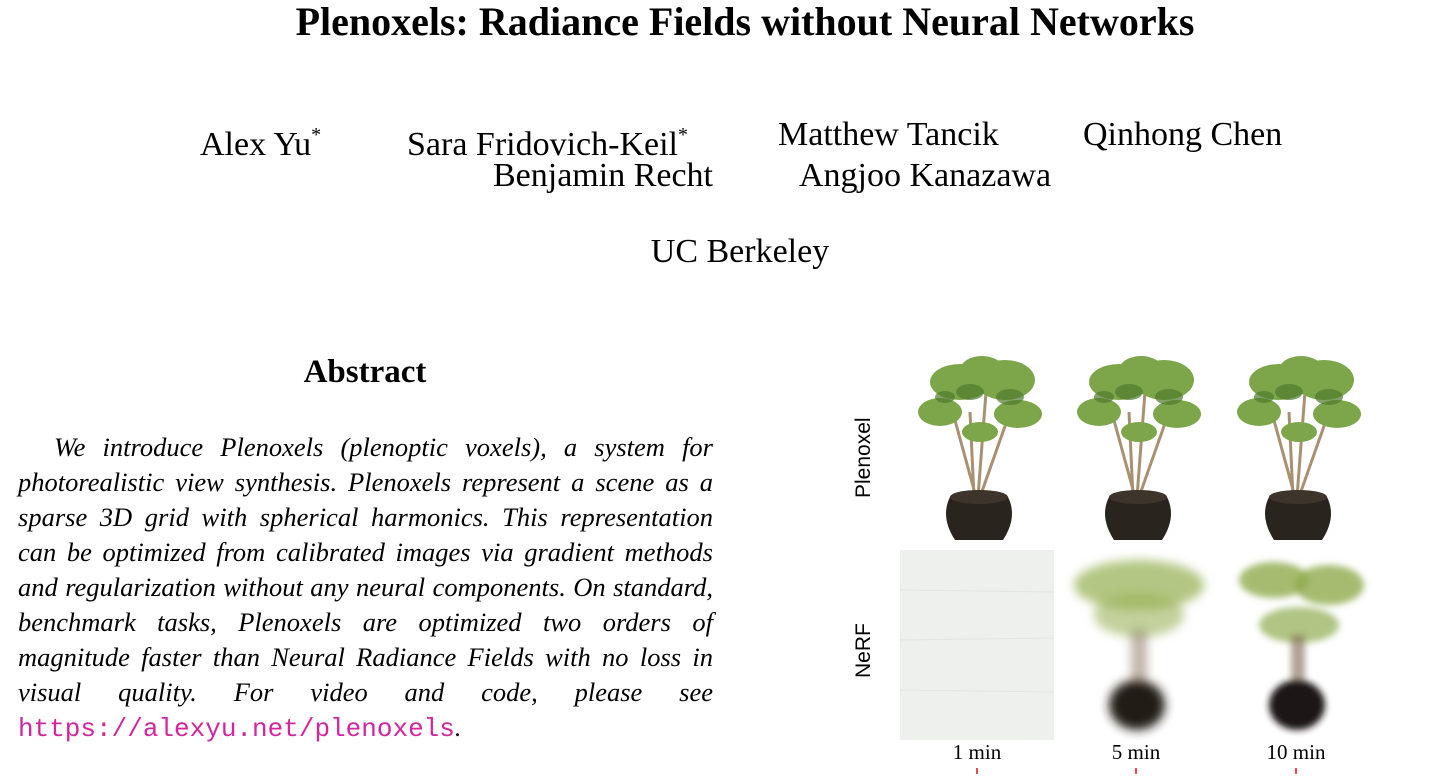  I want to click on nerf-render-1min, so click(977, 645).